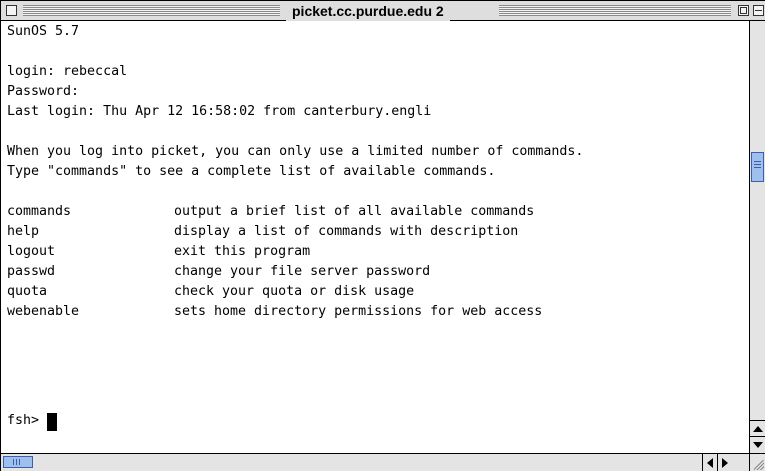 The width and height of the screenshot is (765, 471). Describe the element at coordinates (18, 462) in the screenshot. I see `horizontal-scroll-thumb` at that location.